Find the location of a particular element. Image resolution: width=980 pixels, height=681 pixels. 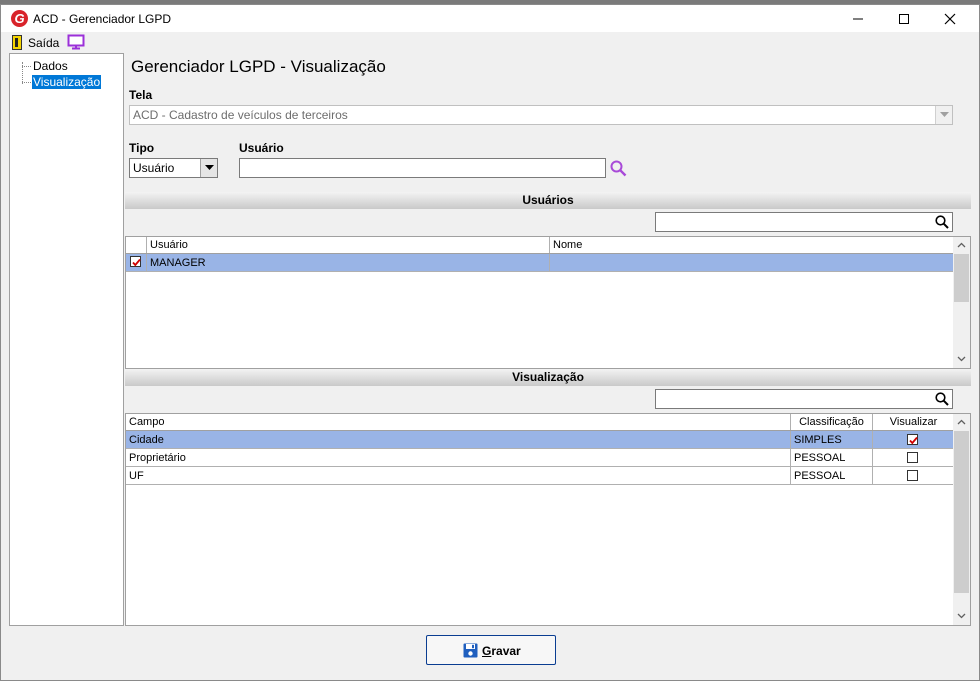

sidebar-item-visualizacao: Visualização is located at coordinates (67, 82).